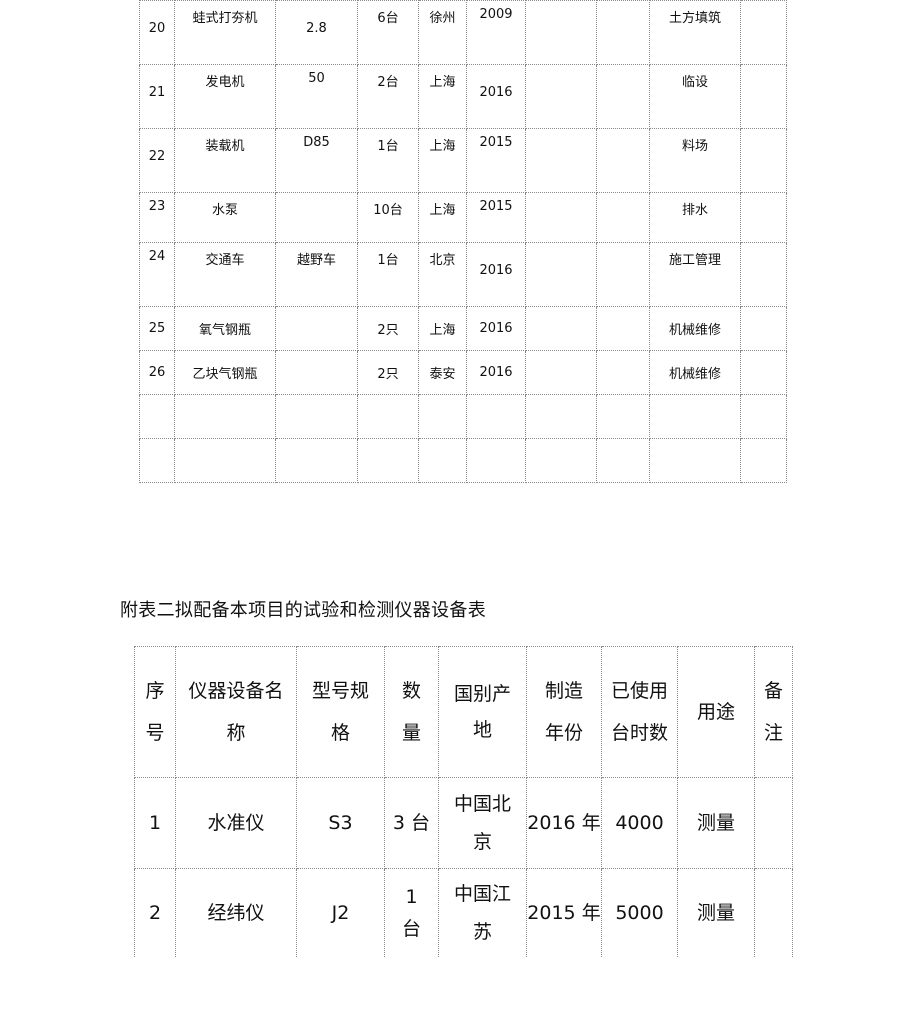 This screenshot has height=1017, width=920. I want to click on row-no: 24, so click(157, 274).